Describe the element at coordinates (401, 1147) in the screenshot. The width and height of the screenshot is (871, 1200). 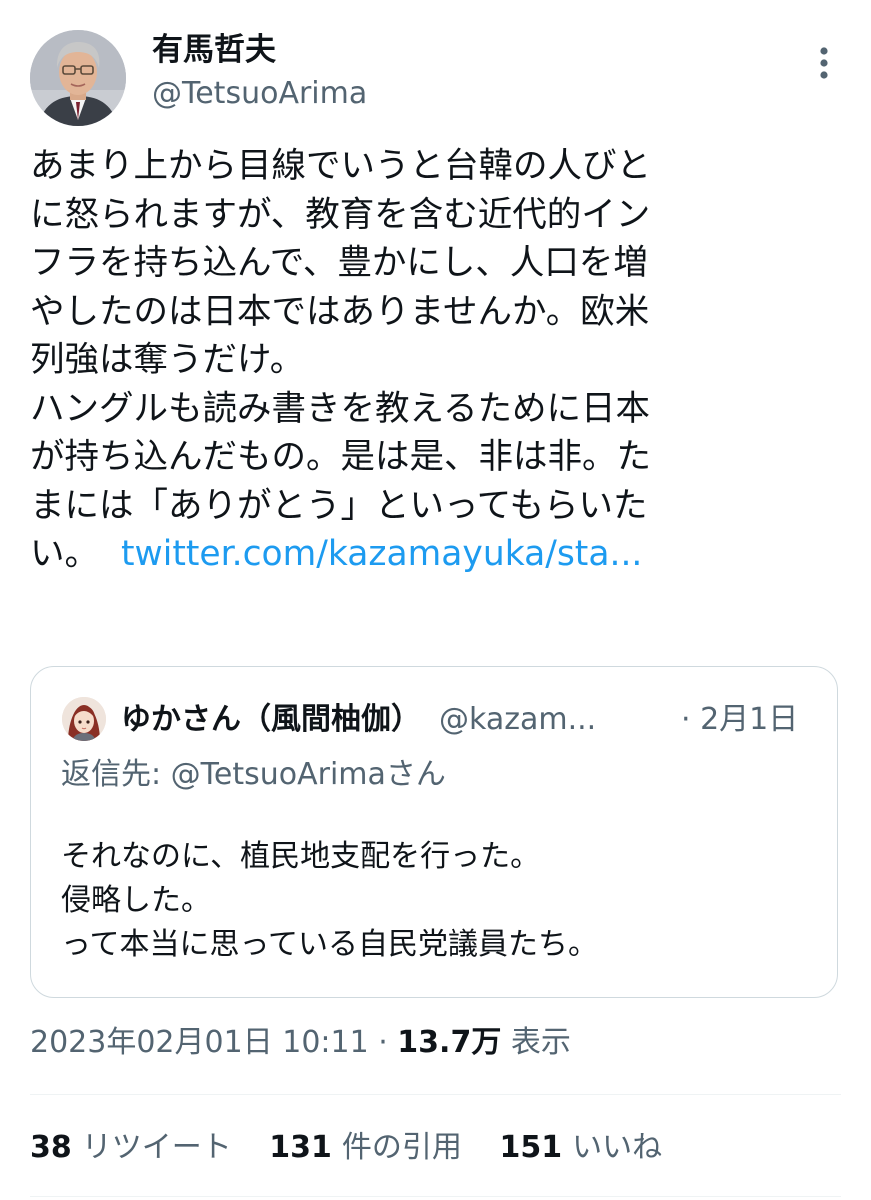
I see `quotes-label: 件の引用` at that location.